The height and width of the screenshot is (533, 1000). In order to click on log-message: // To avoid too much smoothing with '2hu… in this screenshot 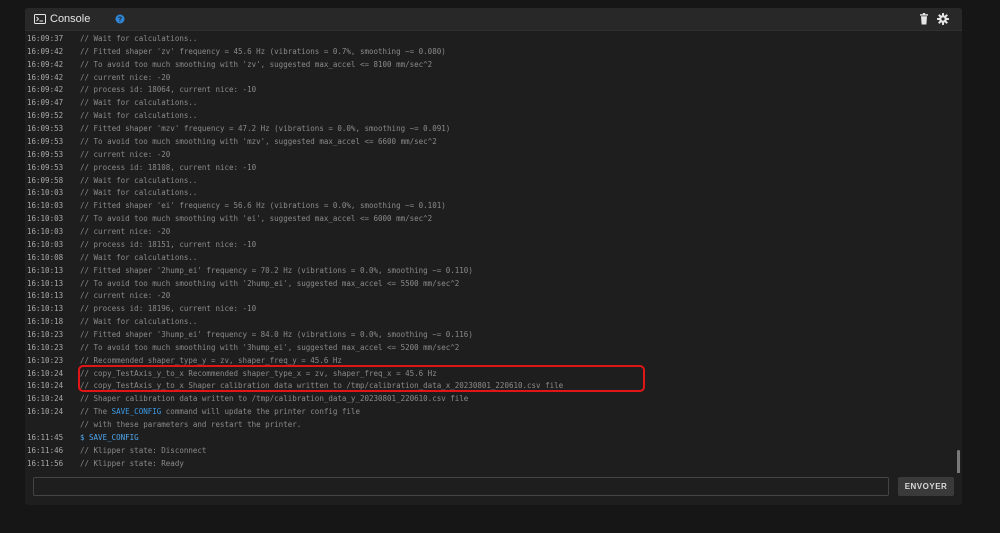, I will do `click(270, 283)`.